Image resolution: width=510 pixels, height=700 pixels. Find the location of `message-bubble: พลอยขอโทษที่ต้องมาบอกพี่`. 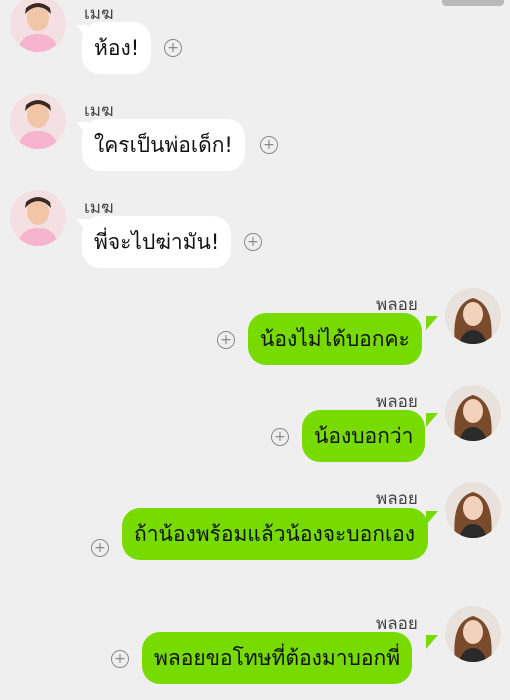

message-bubble: พลอยขอโทษที่ต้องมาบอกพี่ is located at coordinates (277, 658).